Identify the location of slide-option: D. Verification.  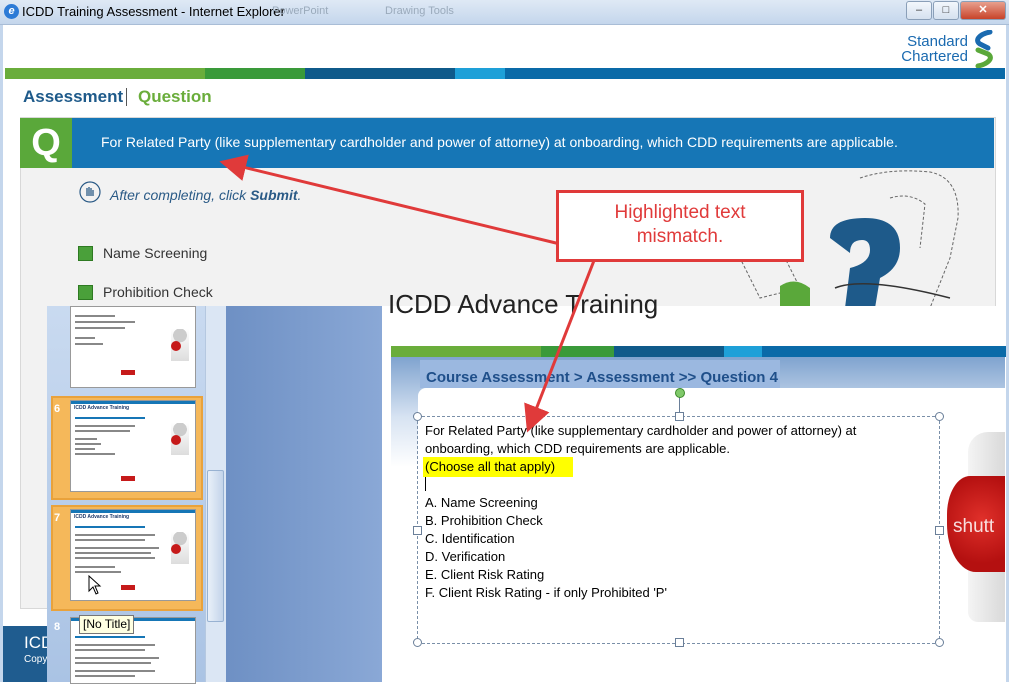
(465, 556).